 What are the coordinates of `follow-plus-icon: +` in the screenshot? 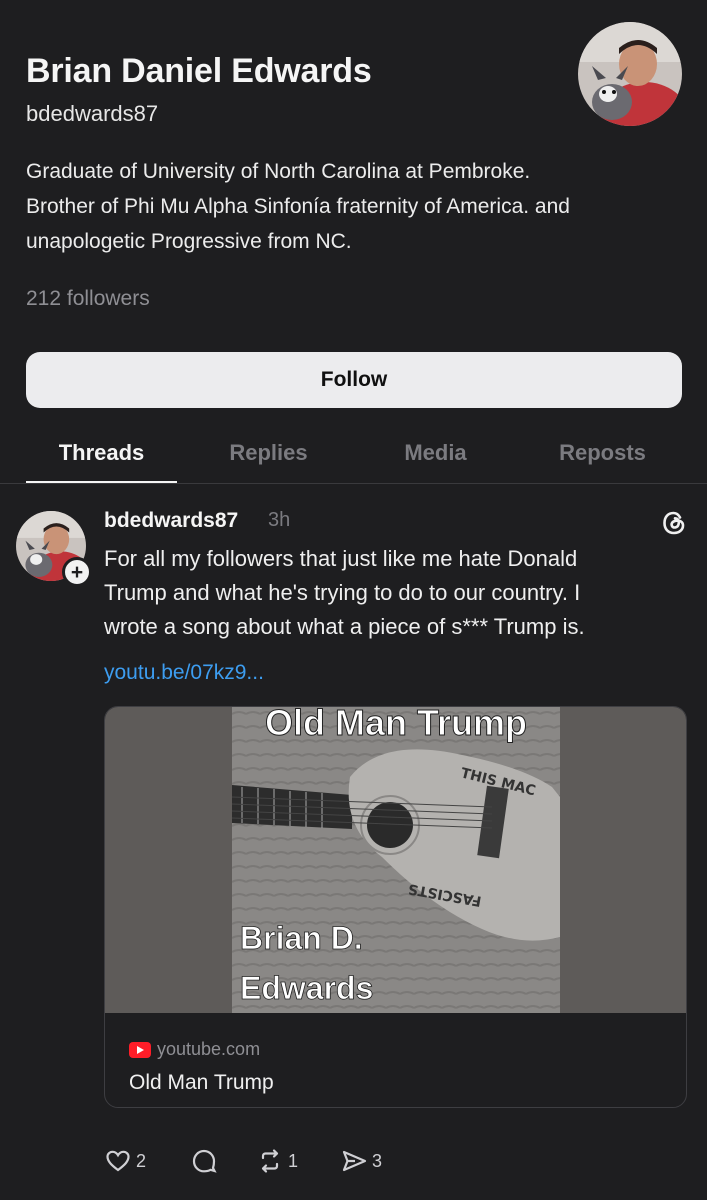 It's located at (77, 572).